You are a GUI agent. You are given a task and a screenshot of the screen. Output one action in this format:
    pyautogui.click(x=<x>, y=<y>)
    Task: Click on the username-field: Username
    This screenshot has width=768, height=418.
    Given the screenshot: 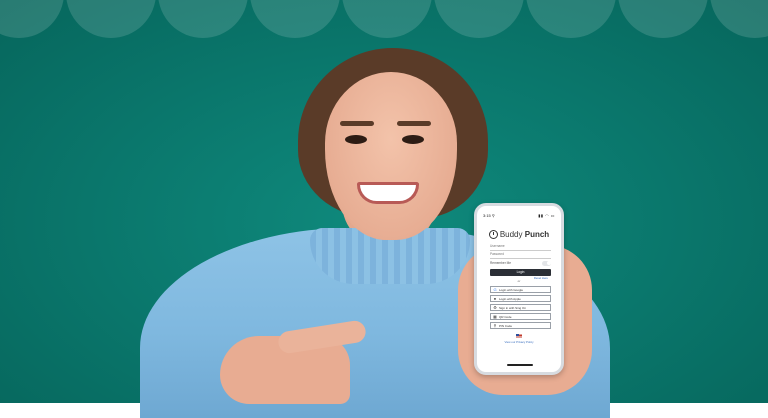 What is the action you would take?
    pyautogui.click(x=520, y=247)
    